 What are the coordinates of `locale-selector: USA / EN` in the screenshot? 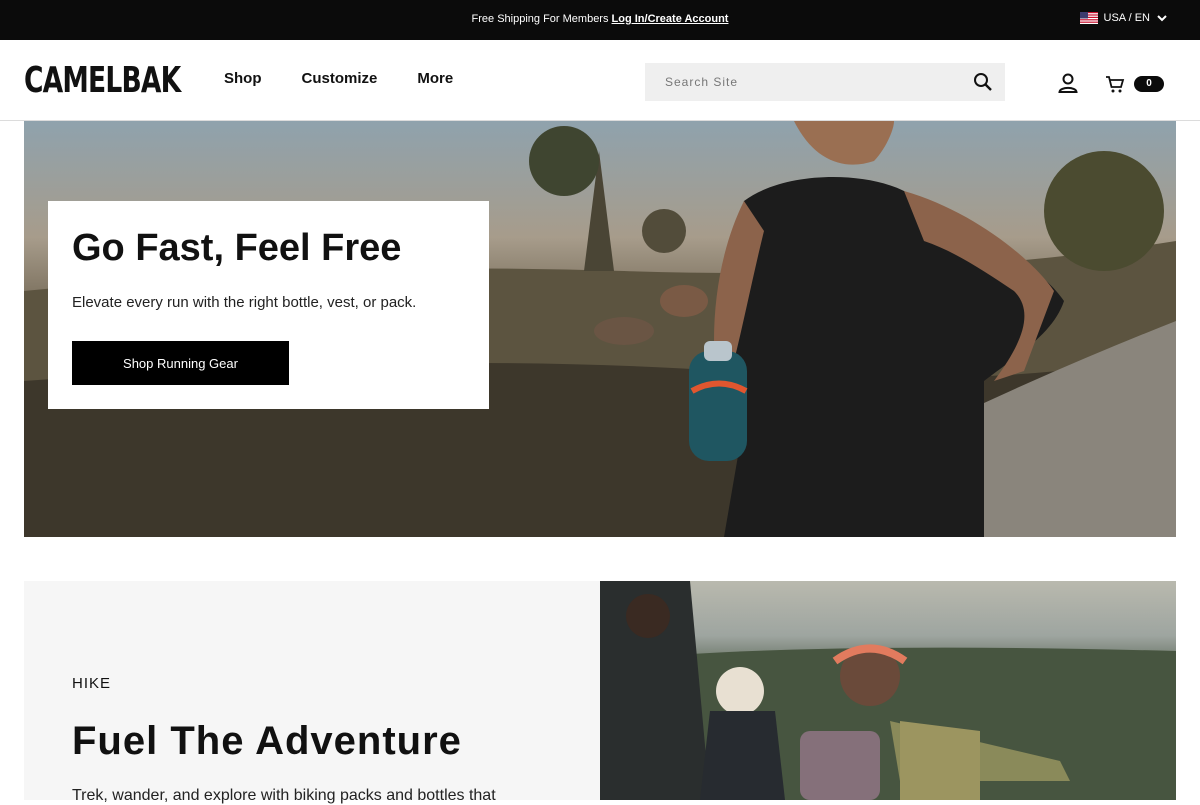 It's located at (1123, 18).